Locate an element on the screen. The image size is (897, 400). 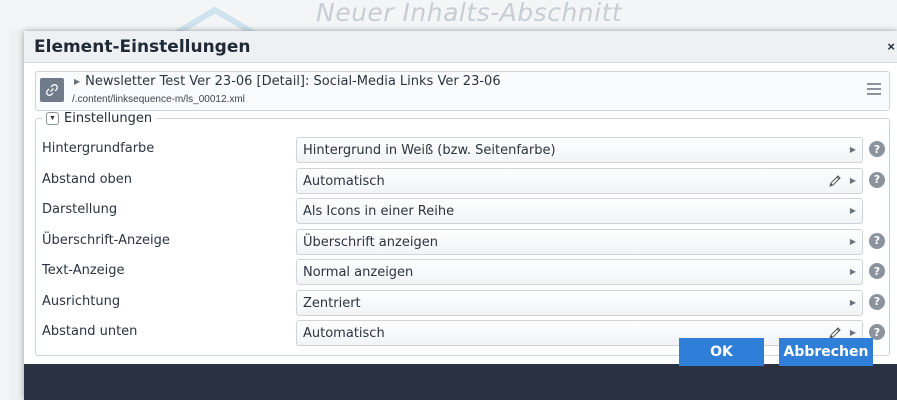
background-left-strip is located at coordinates (5, 215).